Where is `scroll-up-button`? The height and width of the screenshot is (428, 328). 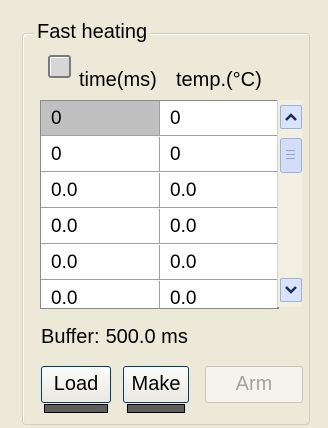
scroll-up-button is located at coordinates (291, 117).